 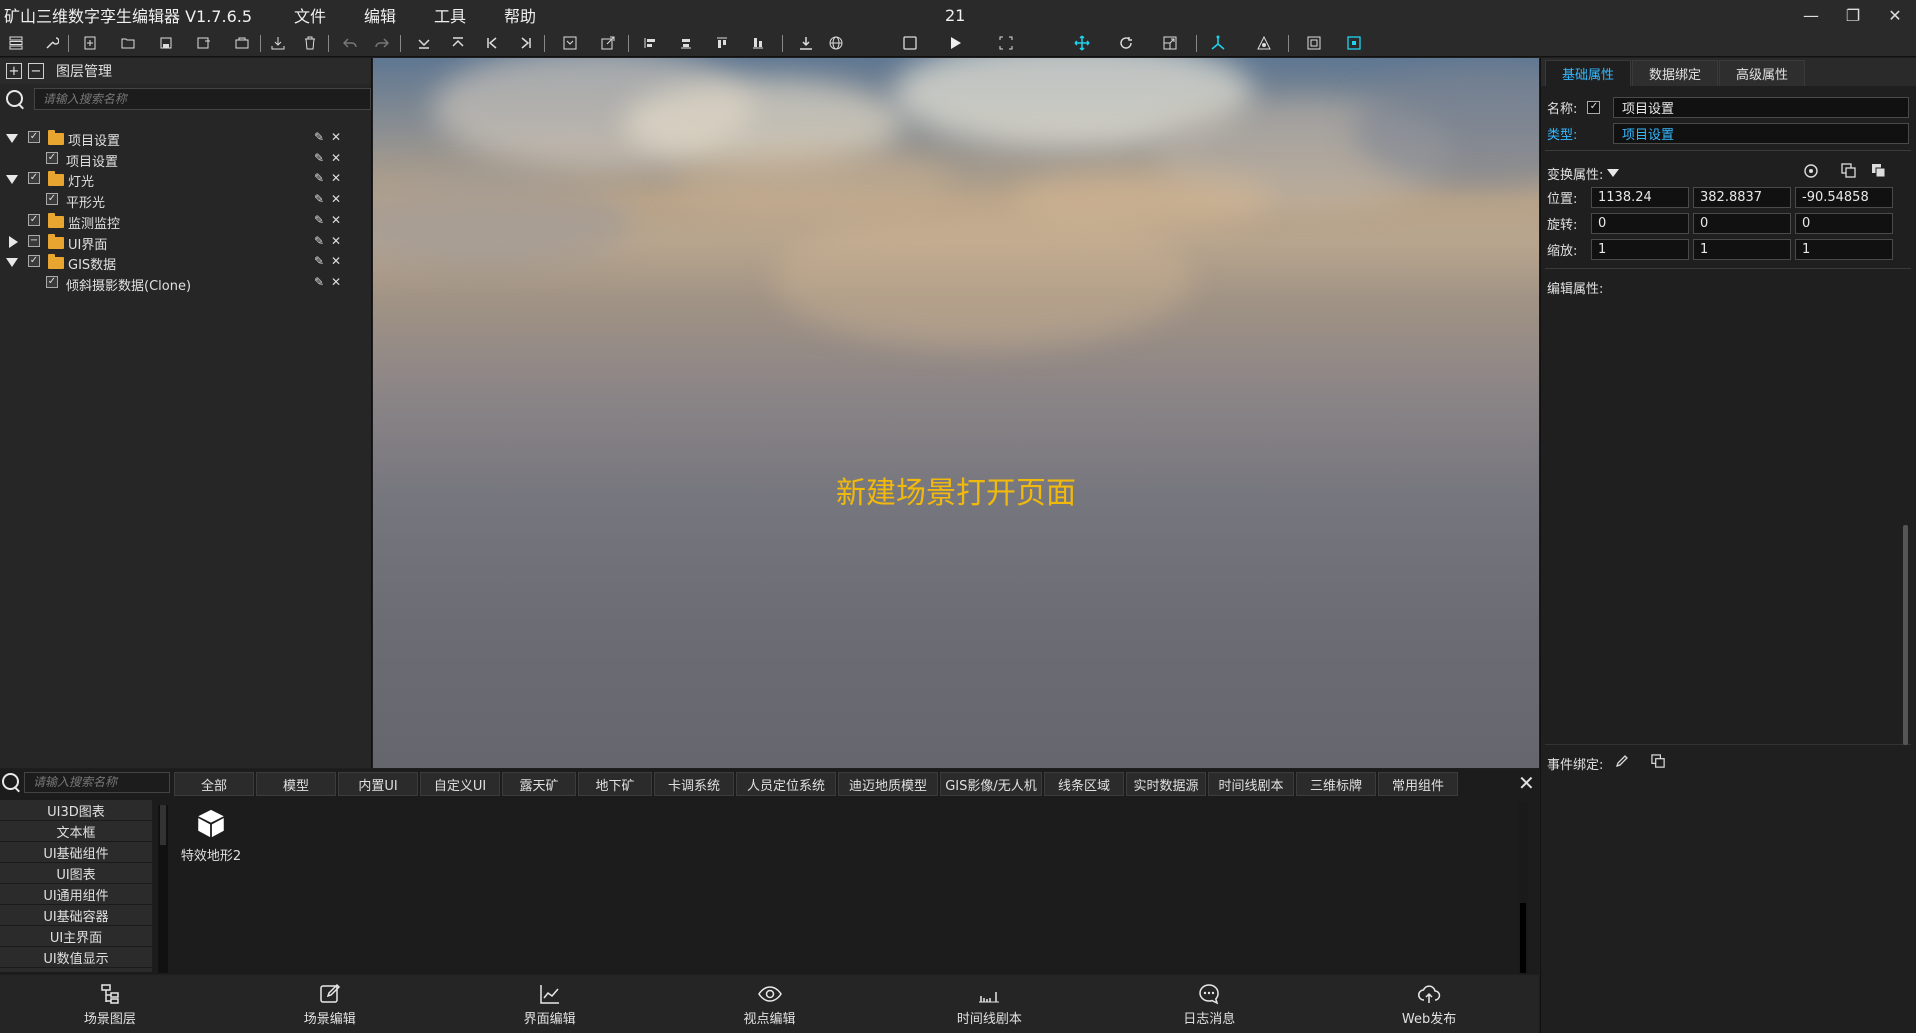 What do you see at coordinates (175, 283) in the screenshot?
I see `layer-tree-item: ✓ 倾斜摄影数据(Clone) ✎ ✕` at bounding box center [175, 283].